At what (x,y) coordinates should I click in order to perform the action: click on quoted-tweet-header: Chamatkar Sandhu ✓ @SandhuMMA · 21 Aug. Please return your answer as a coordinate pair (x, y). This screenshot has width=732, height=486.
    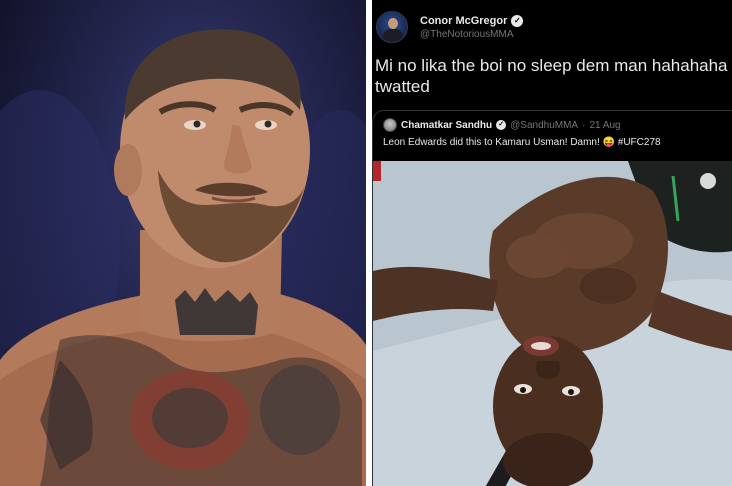
    Looking at the image, I should click on (502, 125).